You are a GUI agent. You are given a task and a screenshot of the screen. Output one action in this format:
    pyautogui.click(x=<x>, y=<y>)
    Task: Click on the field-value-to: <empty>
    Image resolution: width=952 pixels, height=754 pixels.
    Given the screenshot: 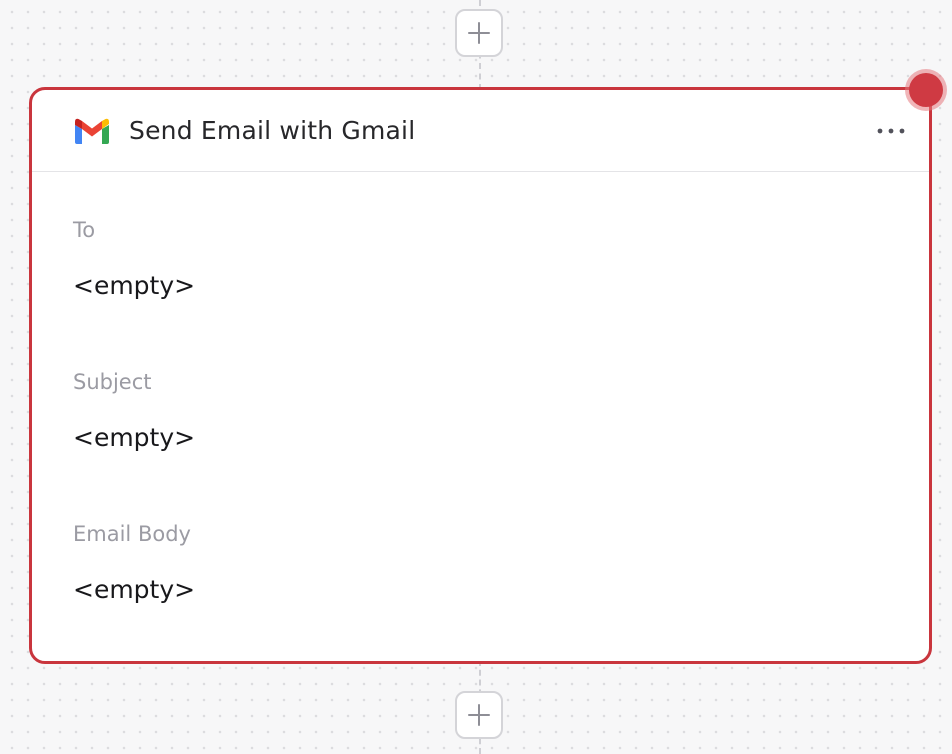 What is the action you would take?
    pyautogui.click(x=134, y=285)
    